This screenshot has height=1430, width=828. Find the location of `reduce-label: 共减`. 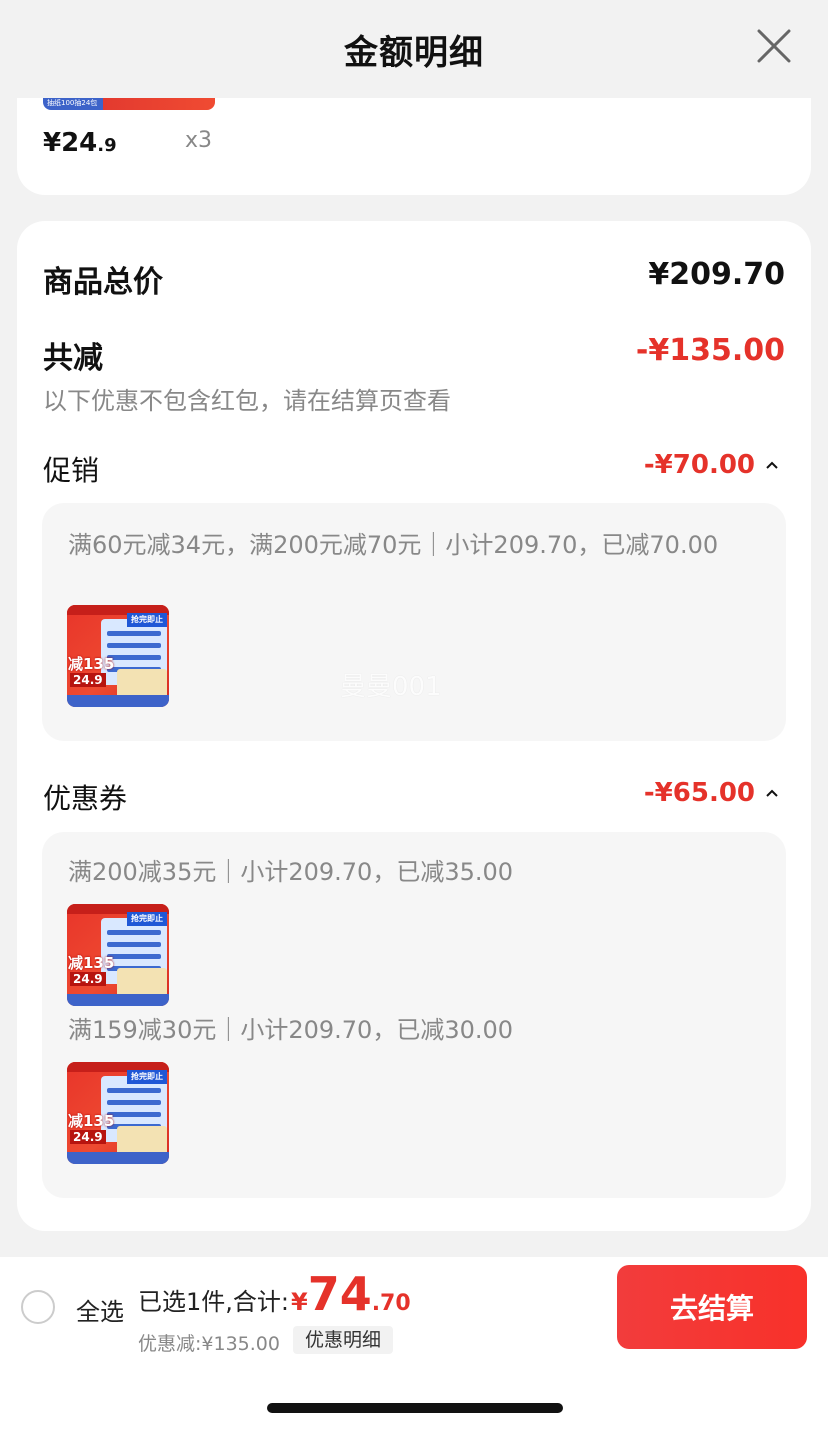

reduce-label: 共减 is located at coordinates (73, 358).